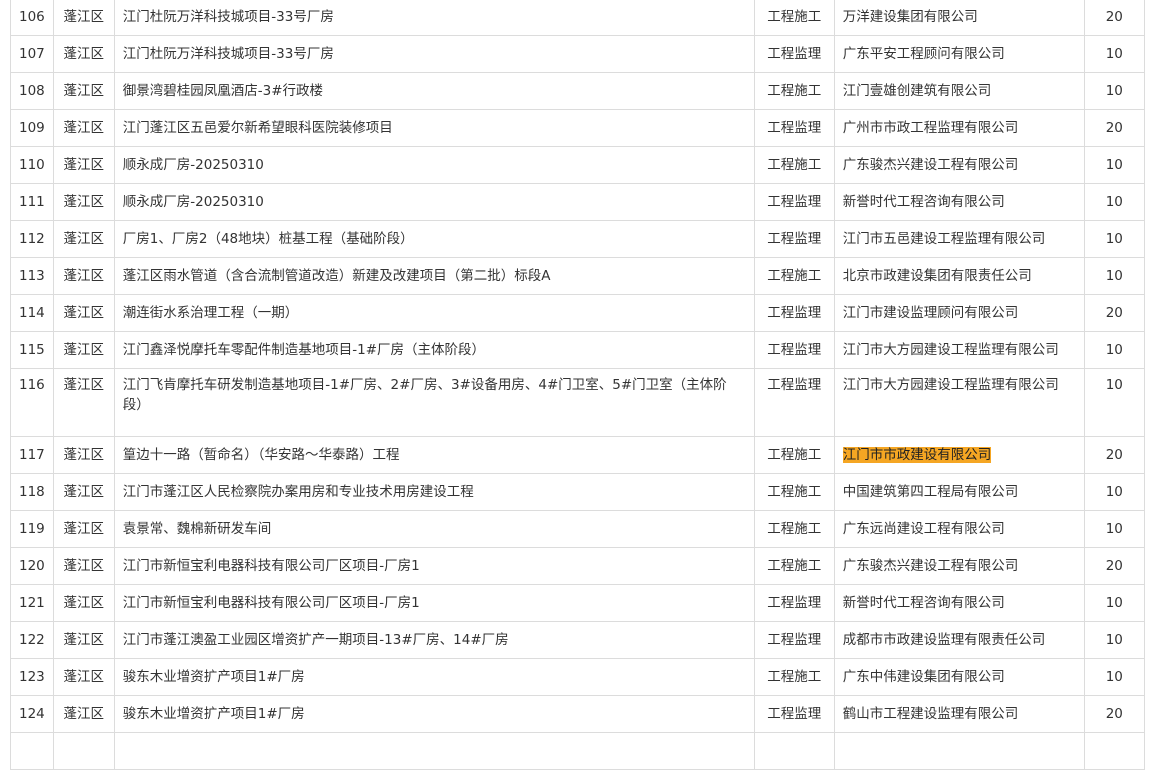  I want to click on company-name-cell: 江门市大方园建设工程监理有限公司, so click(959, 402).